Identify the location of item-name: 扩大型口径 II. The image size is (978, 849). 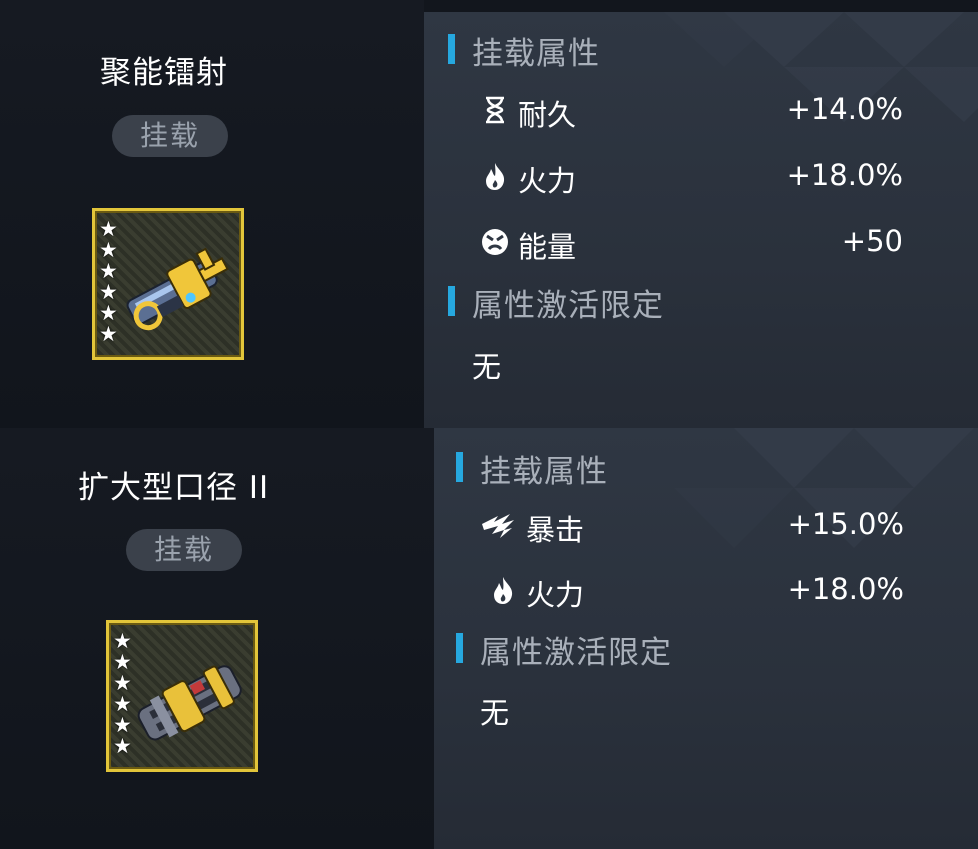
(174, 488).